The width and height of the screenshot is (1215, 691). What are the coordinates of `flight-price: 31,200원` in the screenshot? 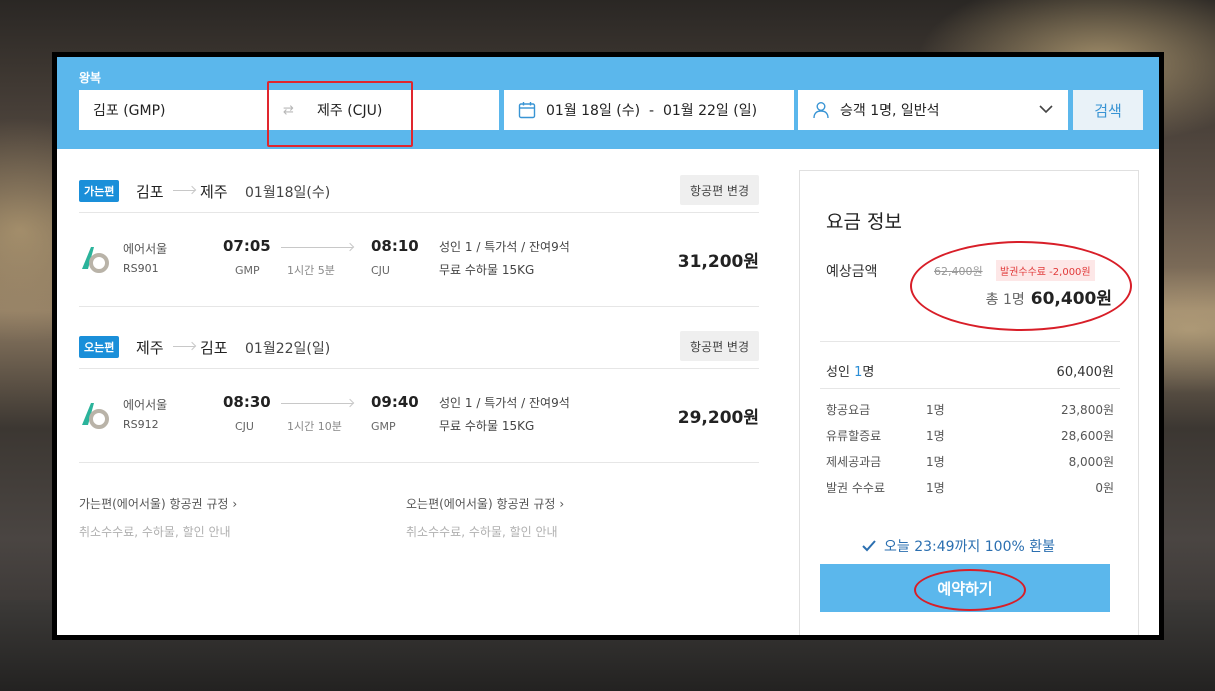 It's located at (718, 262).